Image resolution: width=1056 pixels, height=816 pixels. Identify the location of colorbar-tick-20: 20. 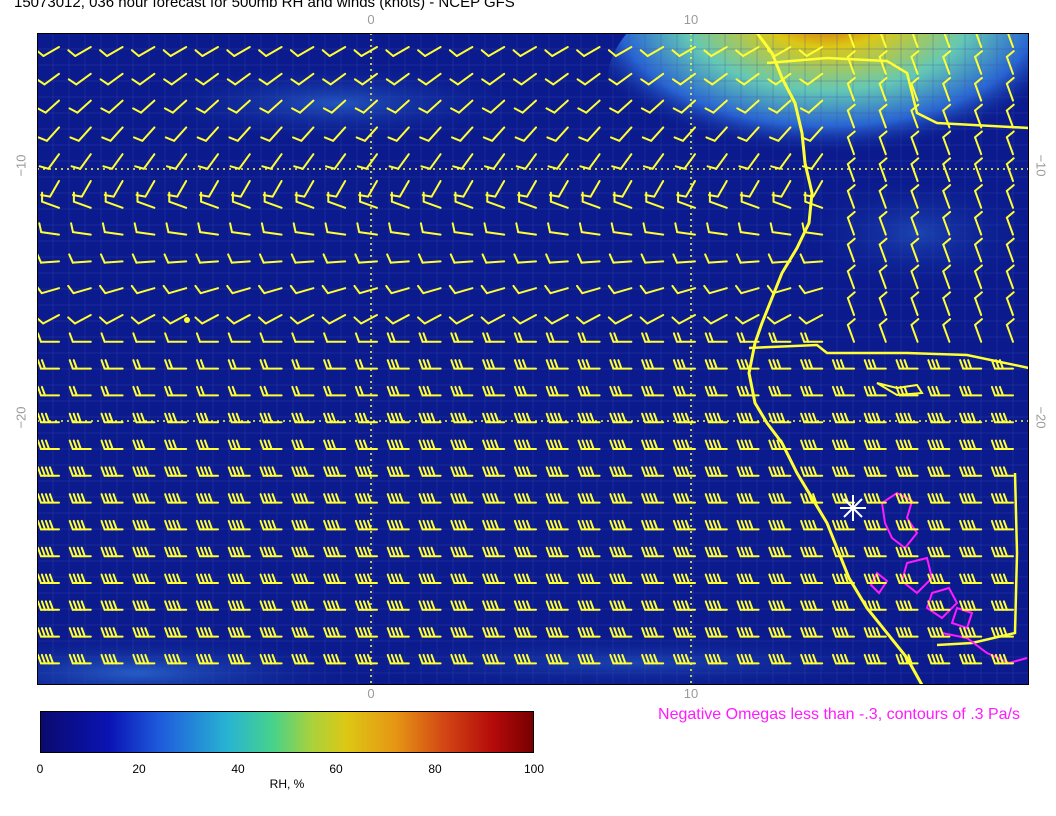
(139, 769).